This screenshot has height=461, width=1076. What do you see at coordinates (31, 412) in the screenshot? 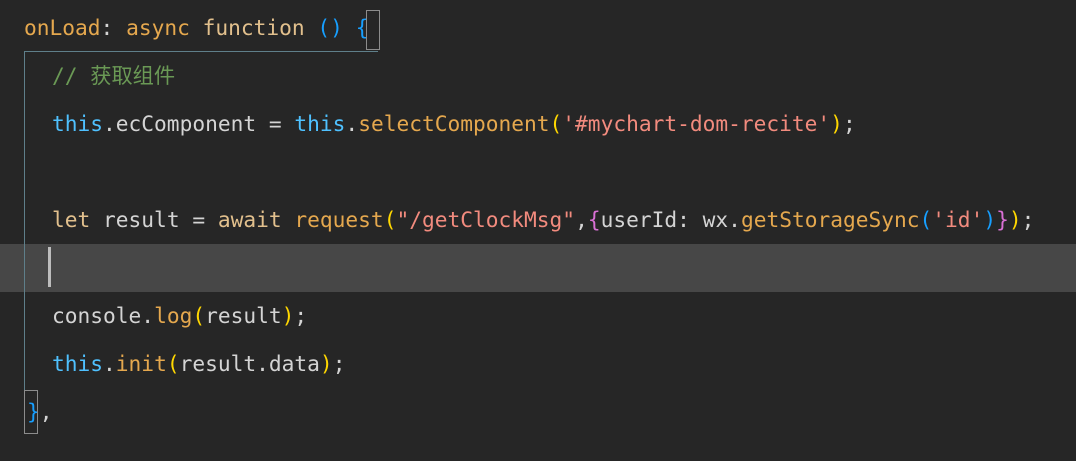
I see `bracket-match-close` at bounding box center [31, 412].